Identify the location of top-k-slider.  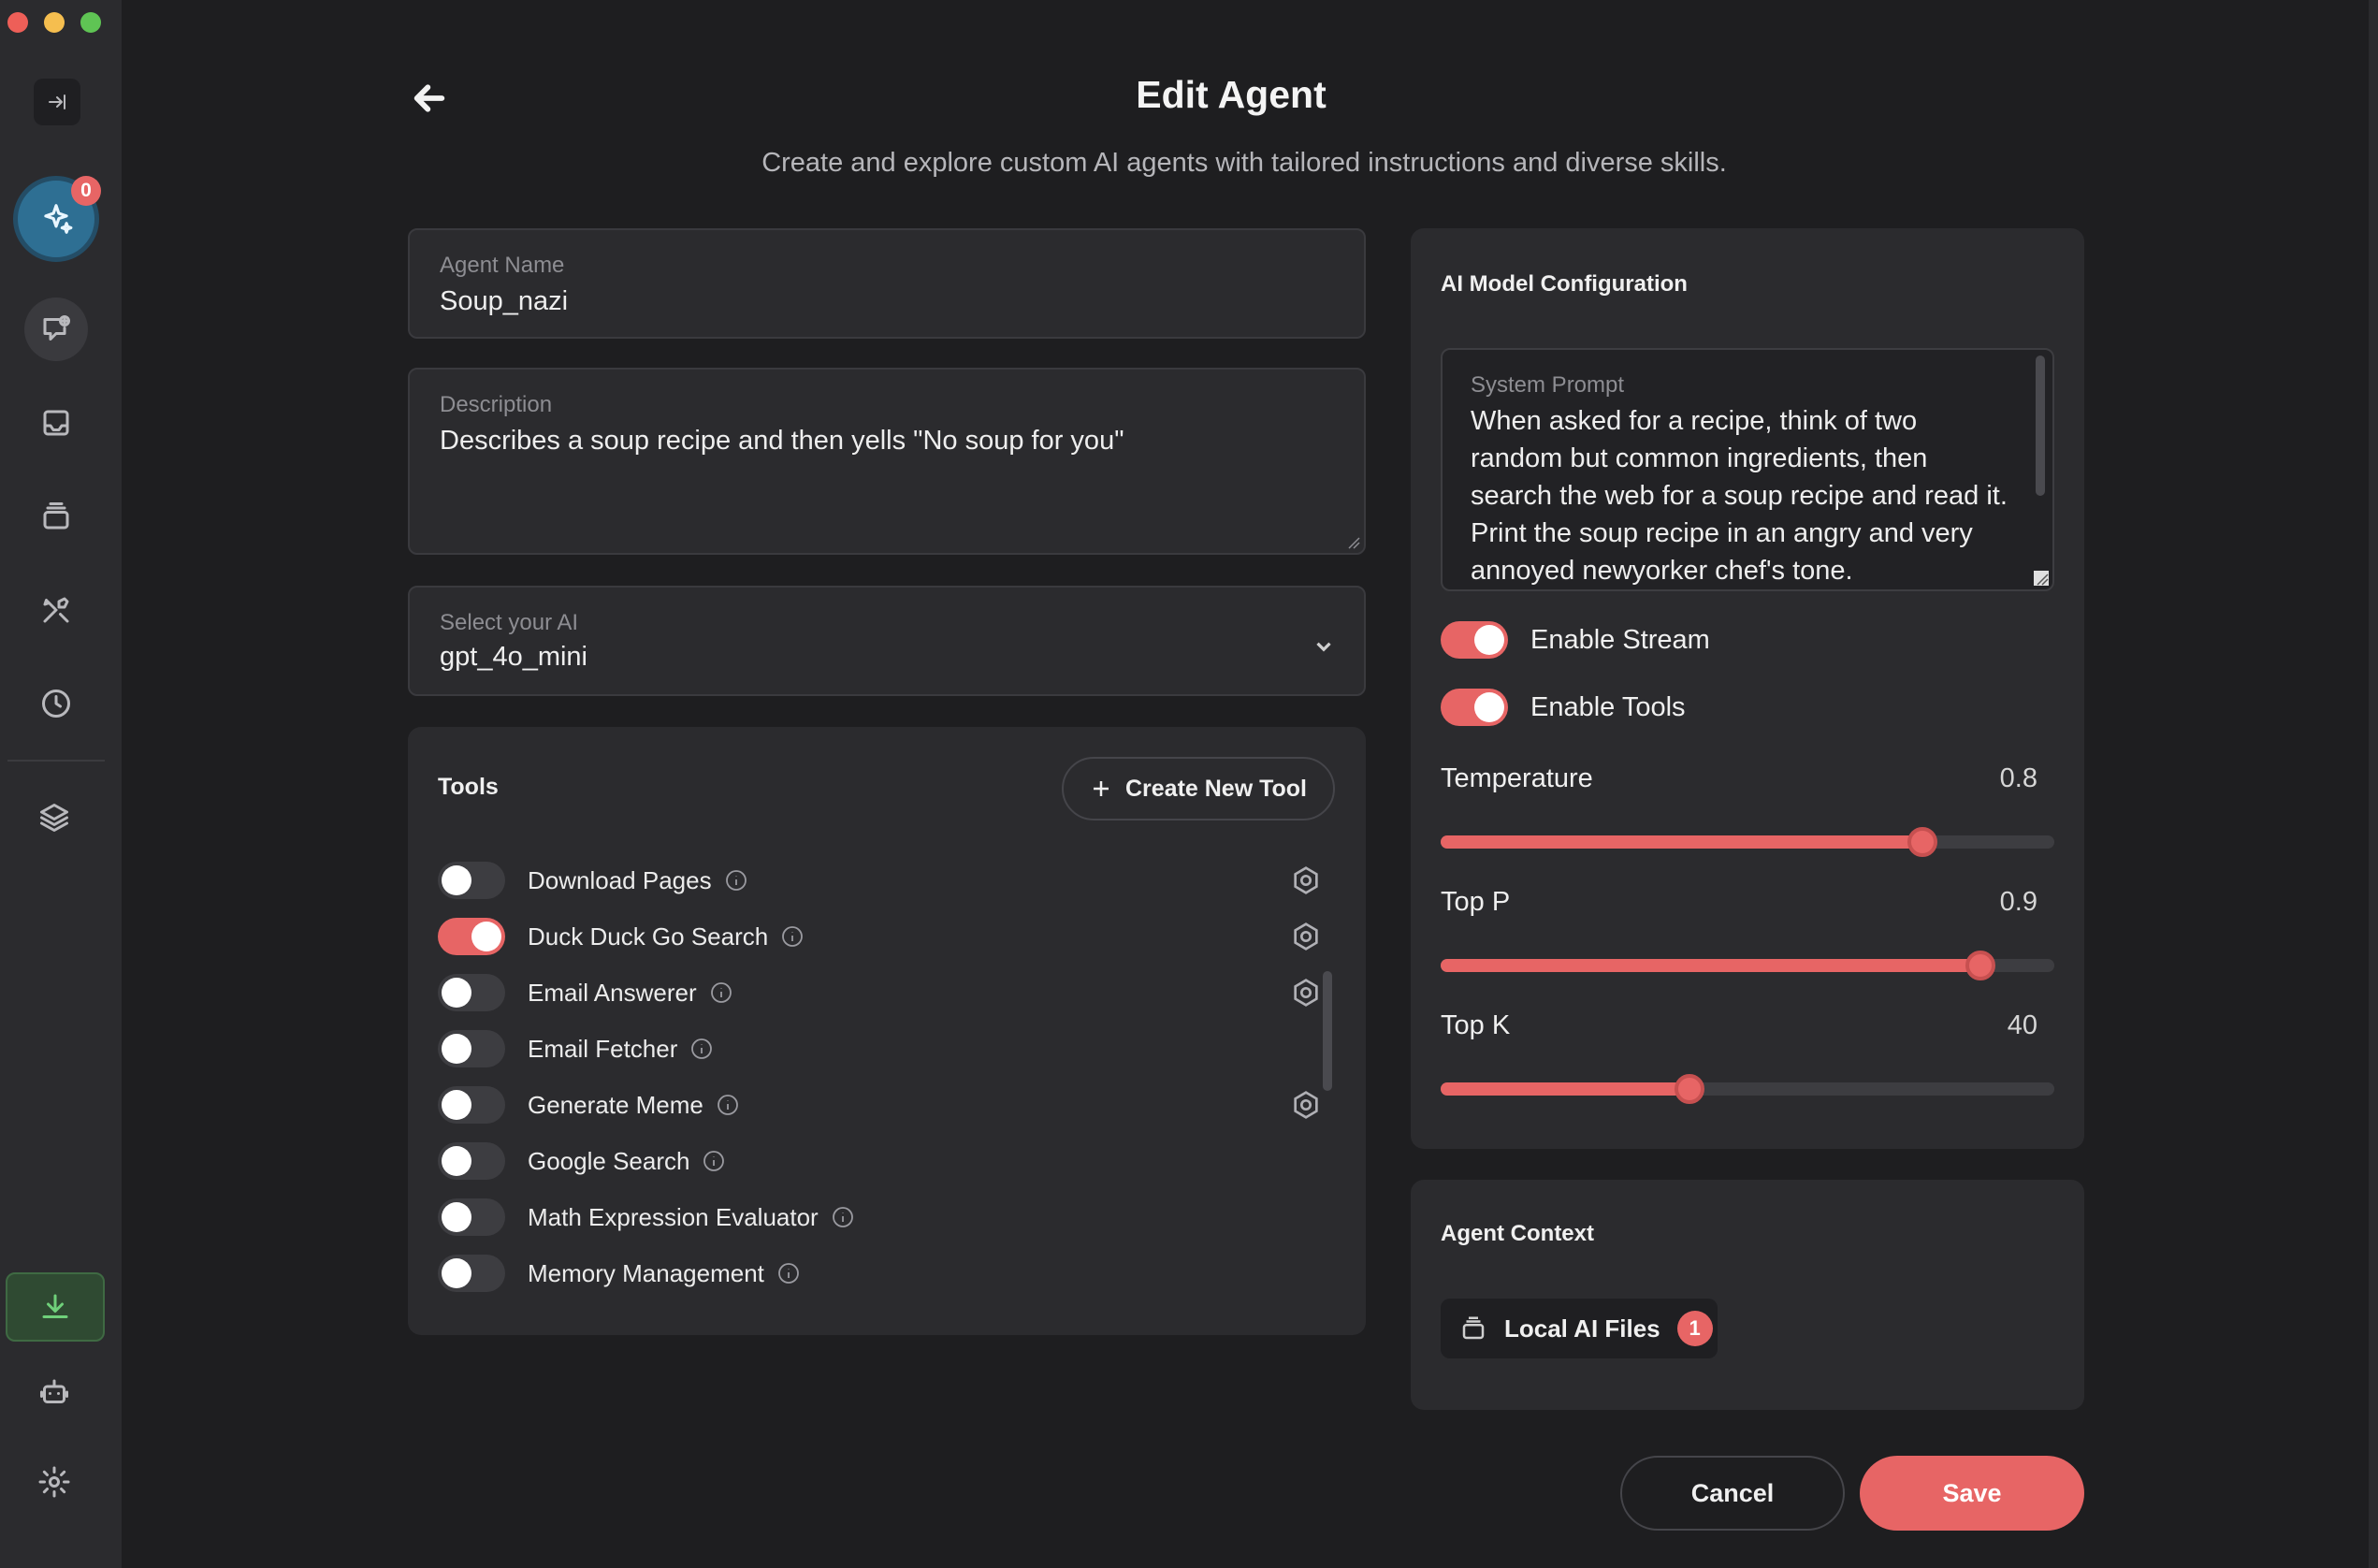
(1747, 1089).